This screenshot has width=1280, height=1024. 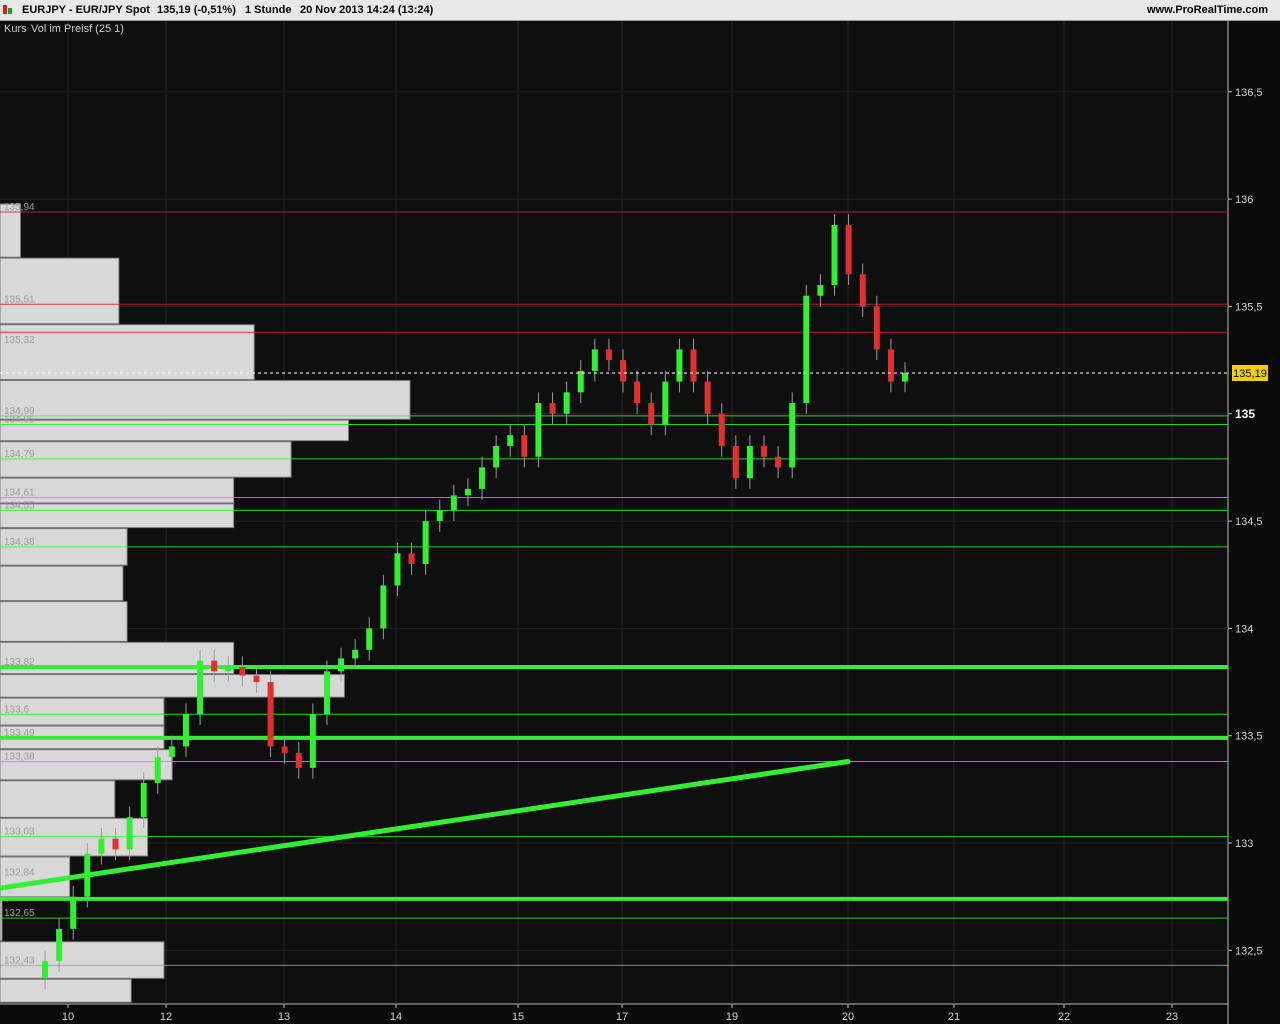 I want to click on volume-profile-label: 134,55, so click(x=19, y=505).